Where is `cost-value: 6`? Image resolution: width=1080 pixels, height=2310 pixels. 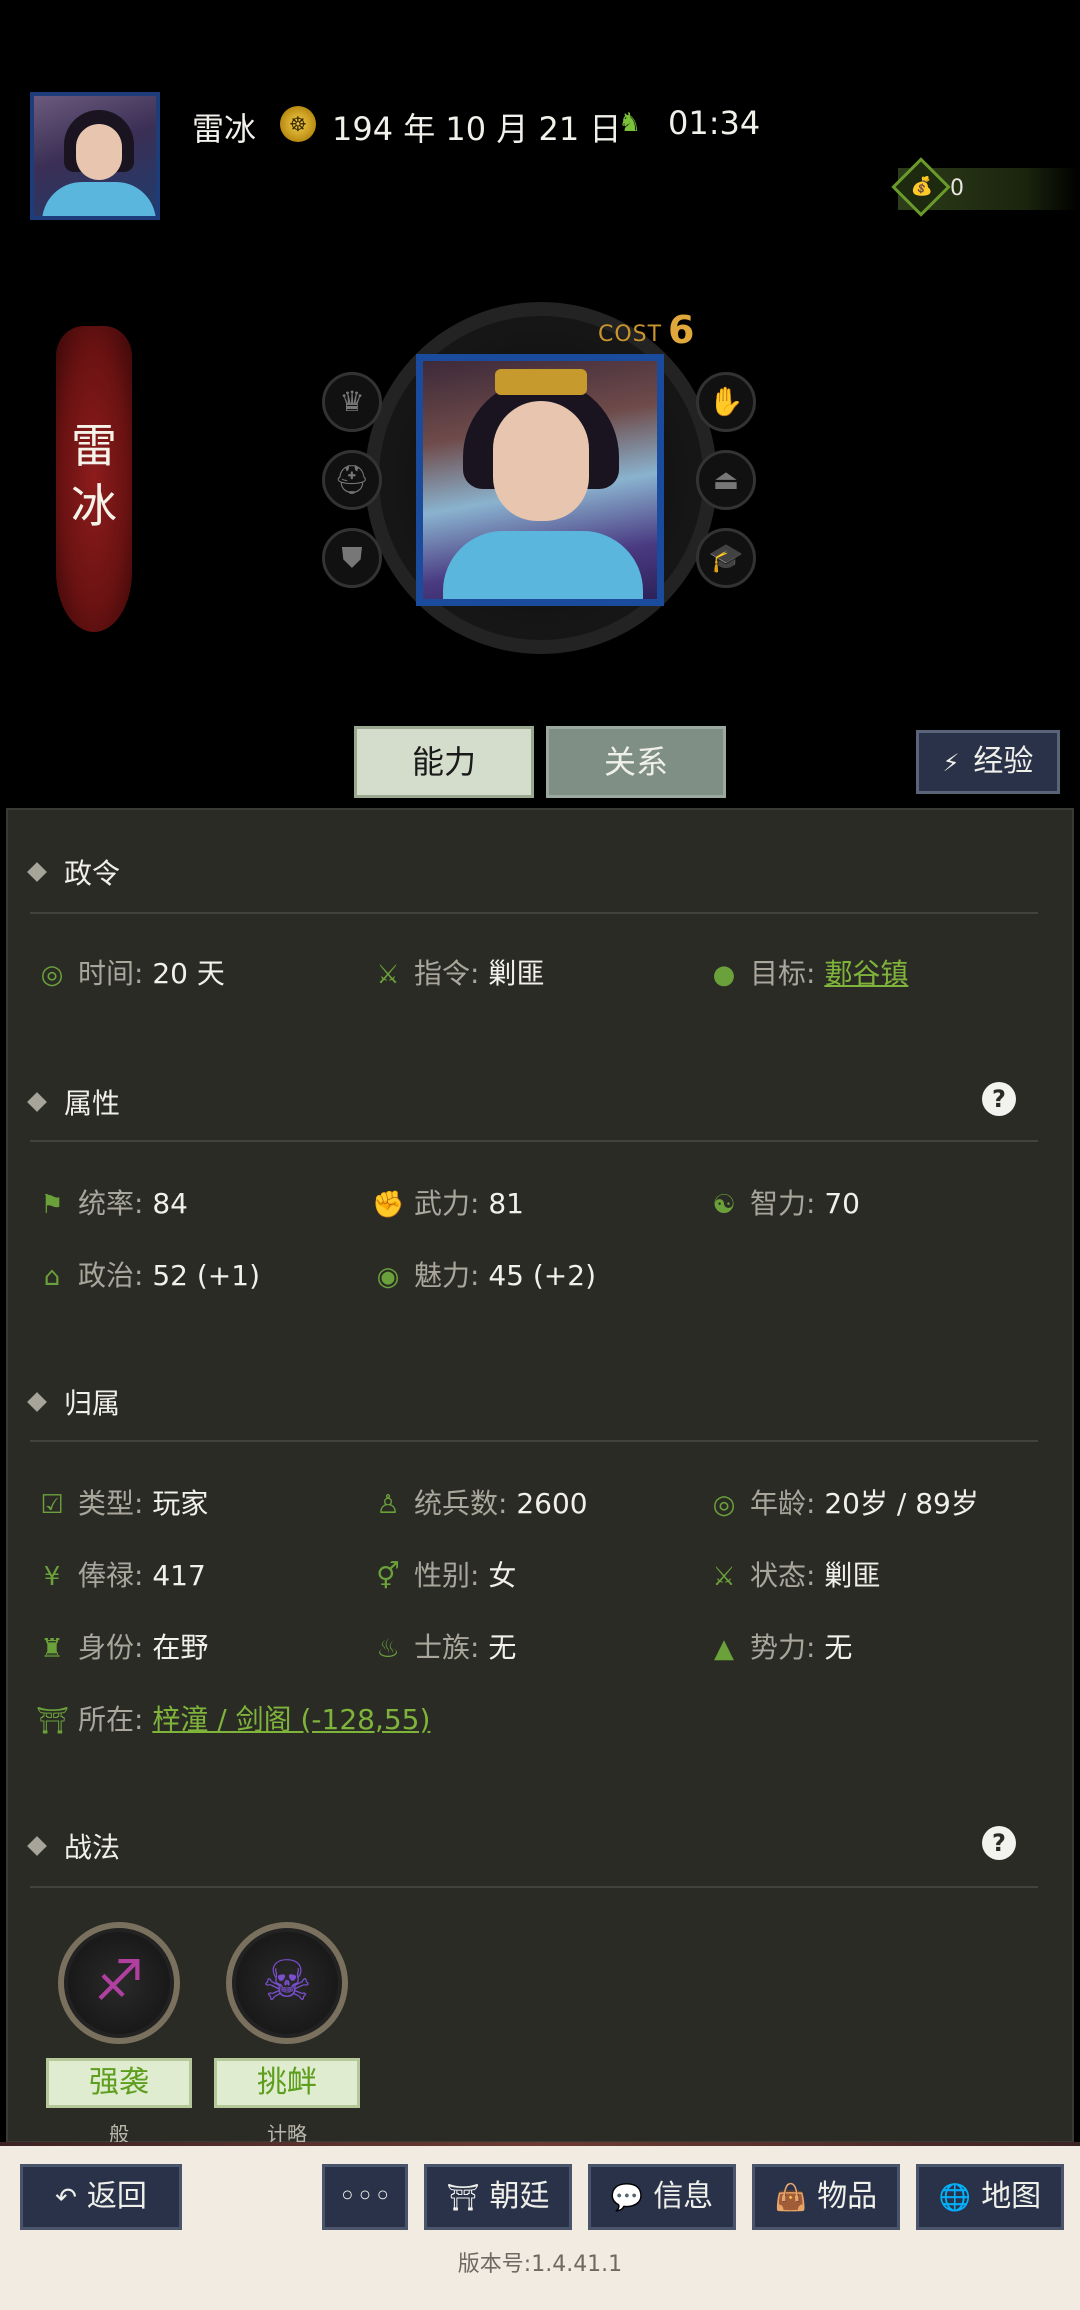
cost-value: 6 is located at coordinates (681, 330).